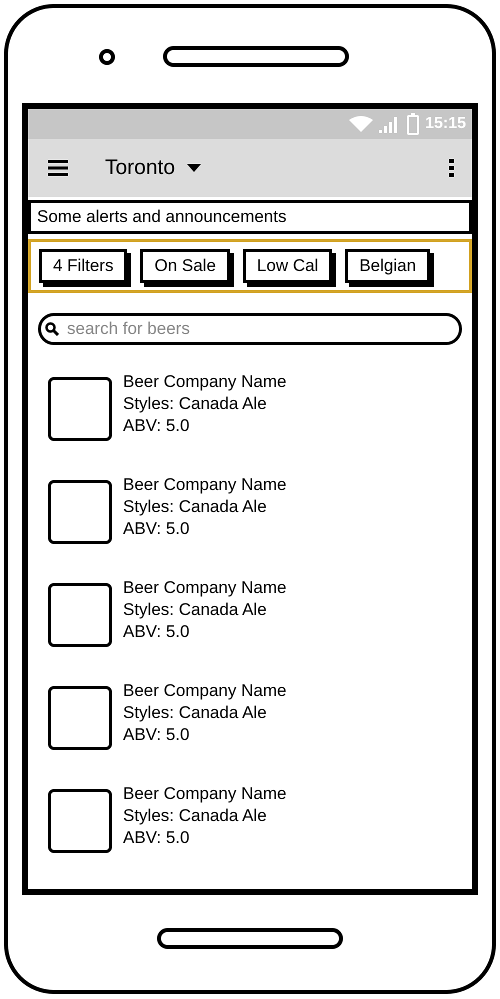 The image size is (500, 999). Describe the element at coordinates (107, 56) in the screenshot. I see `camera-icon` at that location.